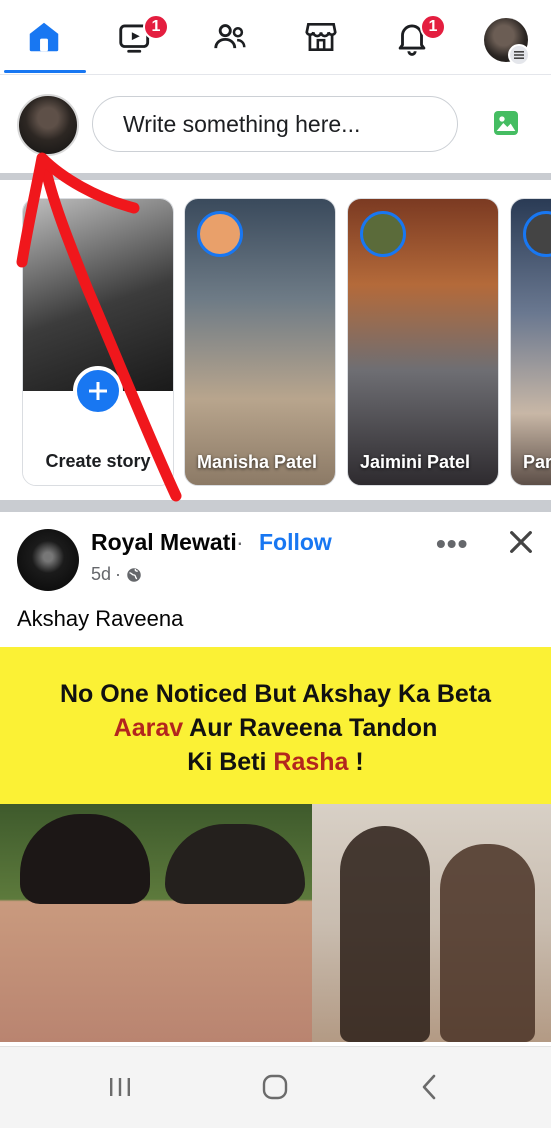 Image resolution: width=551 pixels, height=1128 pixels. What do you see at coordinates (98, 461) in the screenshot?
I see `create-story-label: Create story` at bounding box center [98, 461].